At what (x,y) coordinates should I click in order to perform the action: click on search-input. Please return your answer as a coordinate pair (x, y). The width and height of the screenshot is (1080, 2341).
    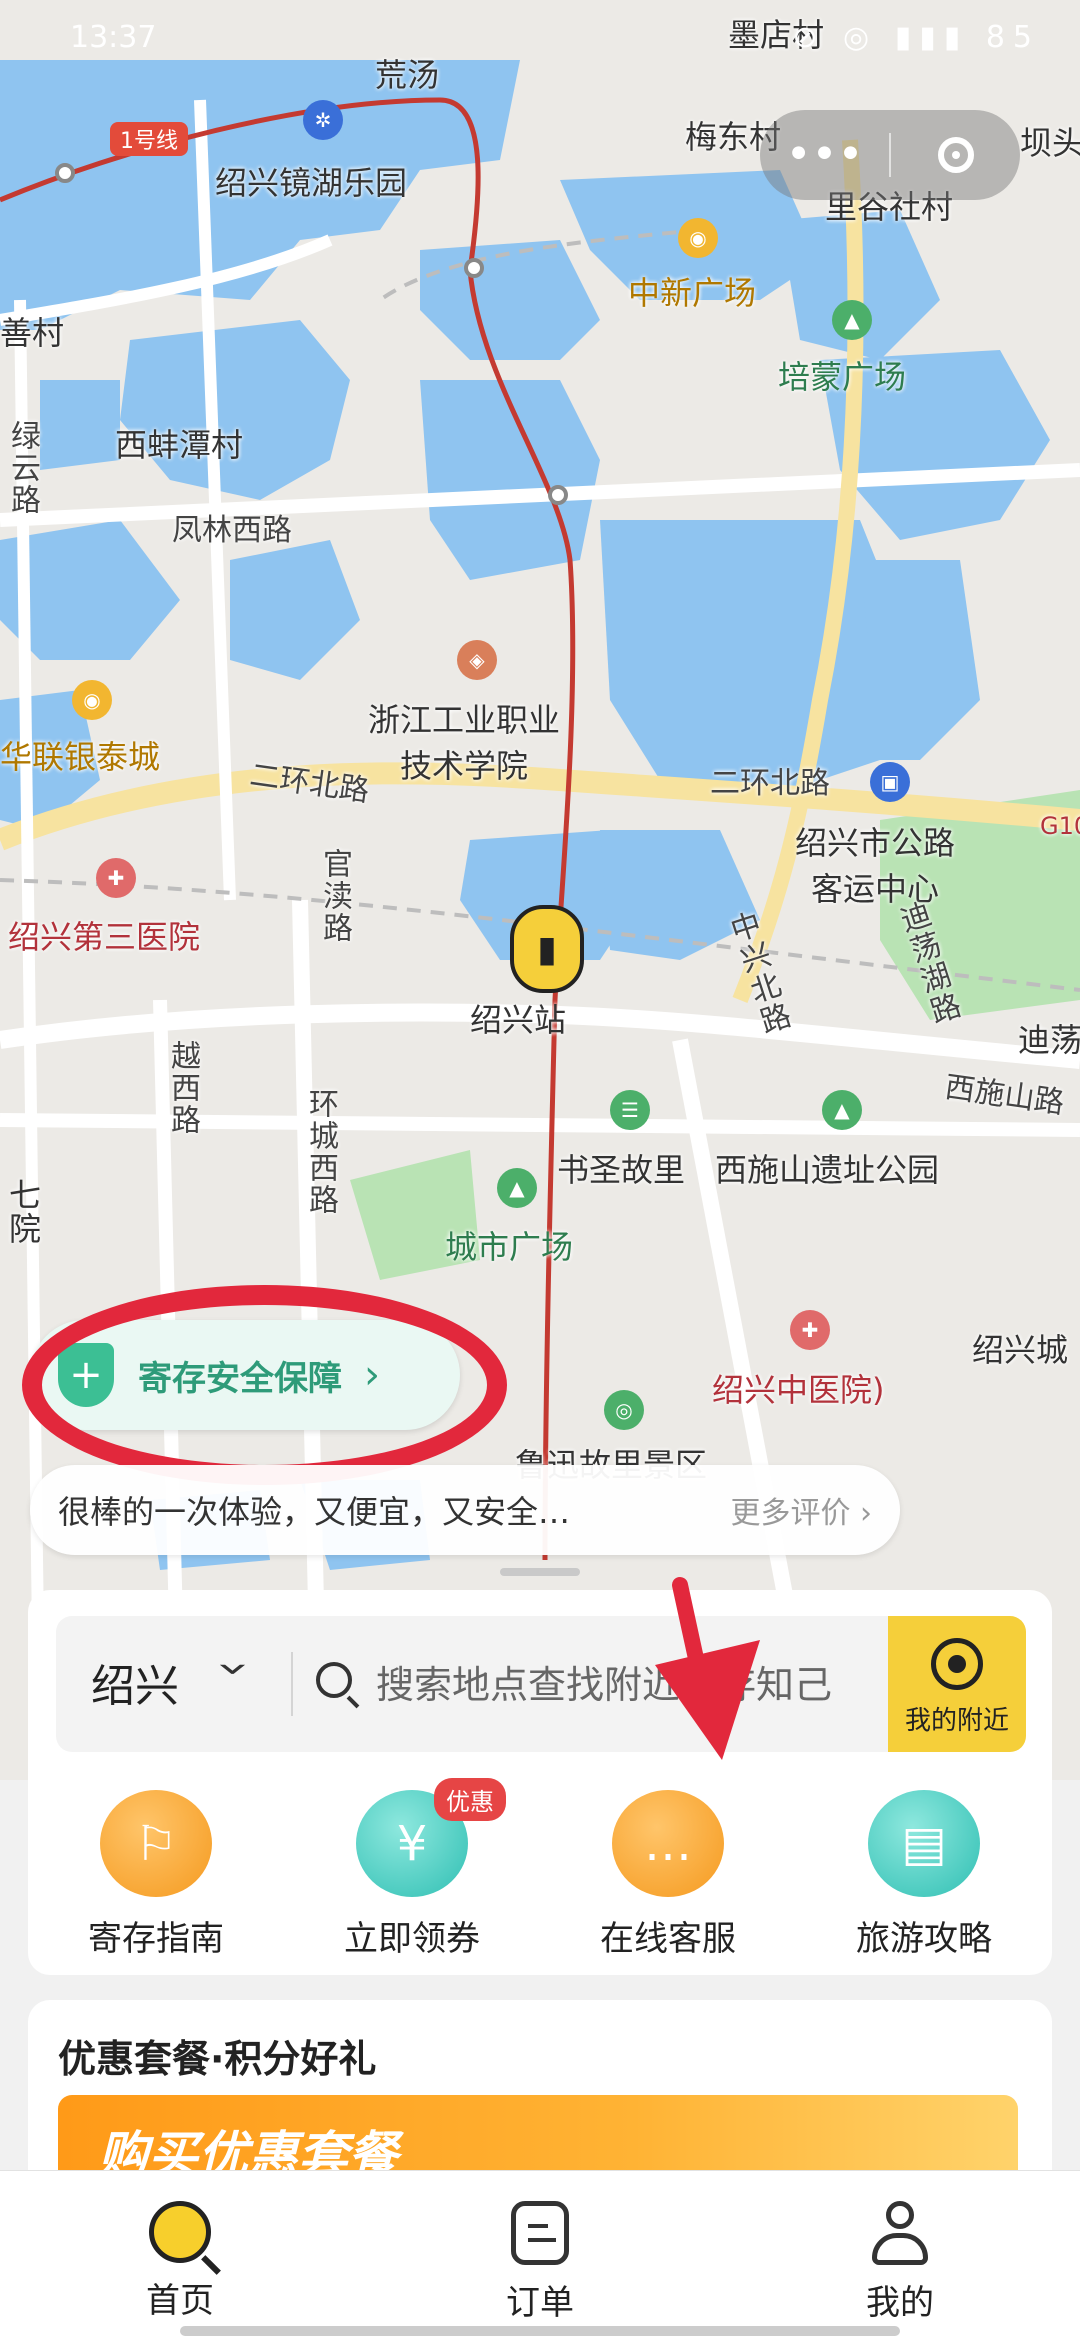
    Looking at the image, I should click on (626, 1685).